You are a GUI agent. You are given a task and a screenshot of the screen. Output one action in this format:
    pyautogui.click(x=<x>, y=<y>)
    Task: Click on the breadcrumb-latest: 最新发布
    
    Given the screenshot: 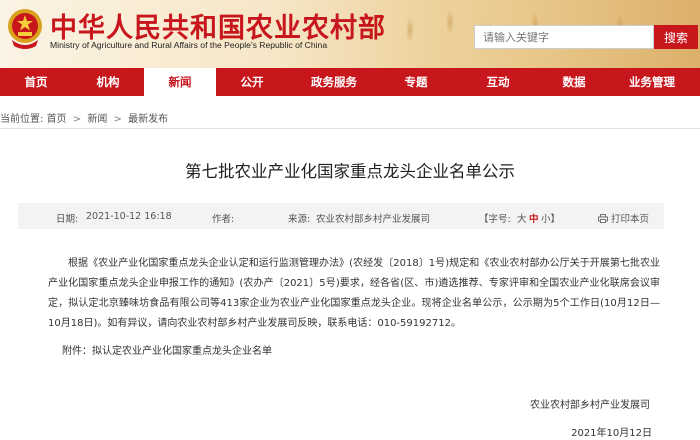 What is the action you would take?
    pyautogui.click(x=148, y=119)
    